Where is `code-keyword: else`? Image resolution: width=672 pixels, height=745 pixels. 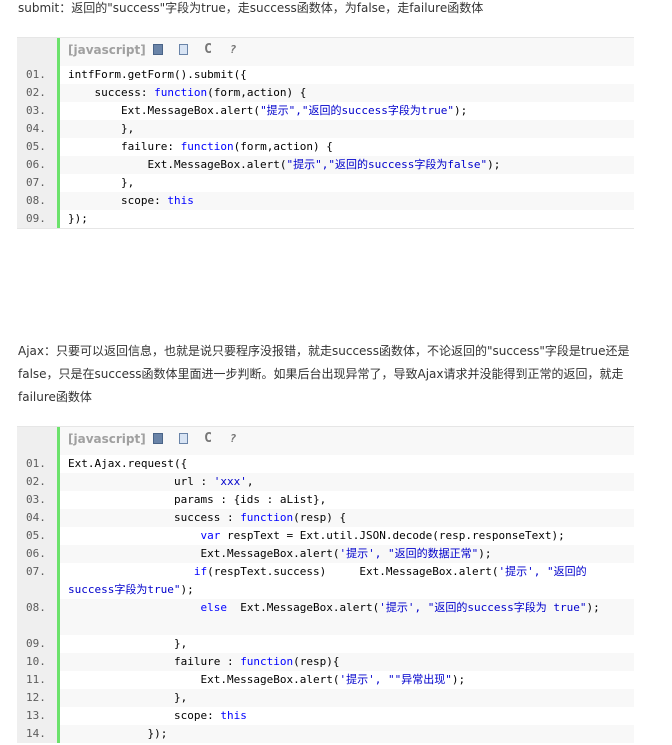 code-keyword: else is located at coordinates (213, 607).